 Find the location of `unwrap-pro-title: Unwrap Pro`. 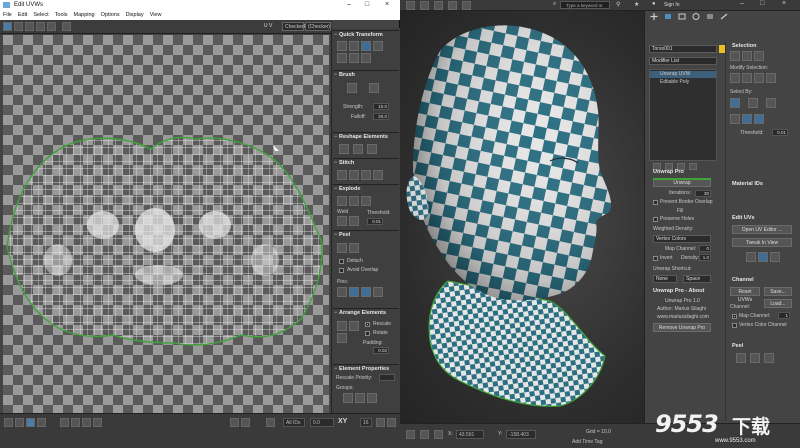

unwrap-pro-title: Unwrap Pro is located at coordinates (668, 172).